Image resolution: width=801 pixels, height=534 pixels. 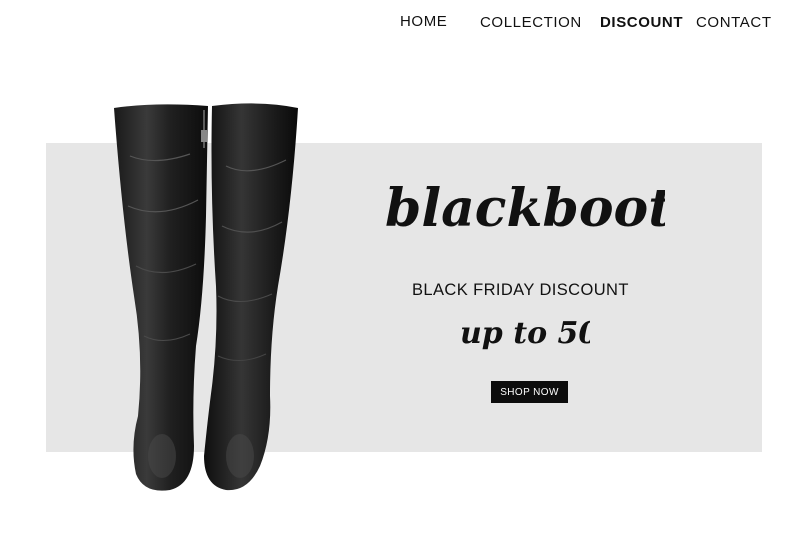 What do you see at coordinates (531, 22) in the screenshot?
I see `nav-collection: COLLECTION` at bounding box center [531, 22].